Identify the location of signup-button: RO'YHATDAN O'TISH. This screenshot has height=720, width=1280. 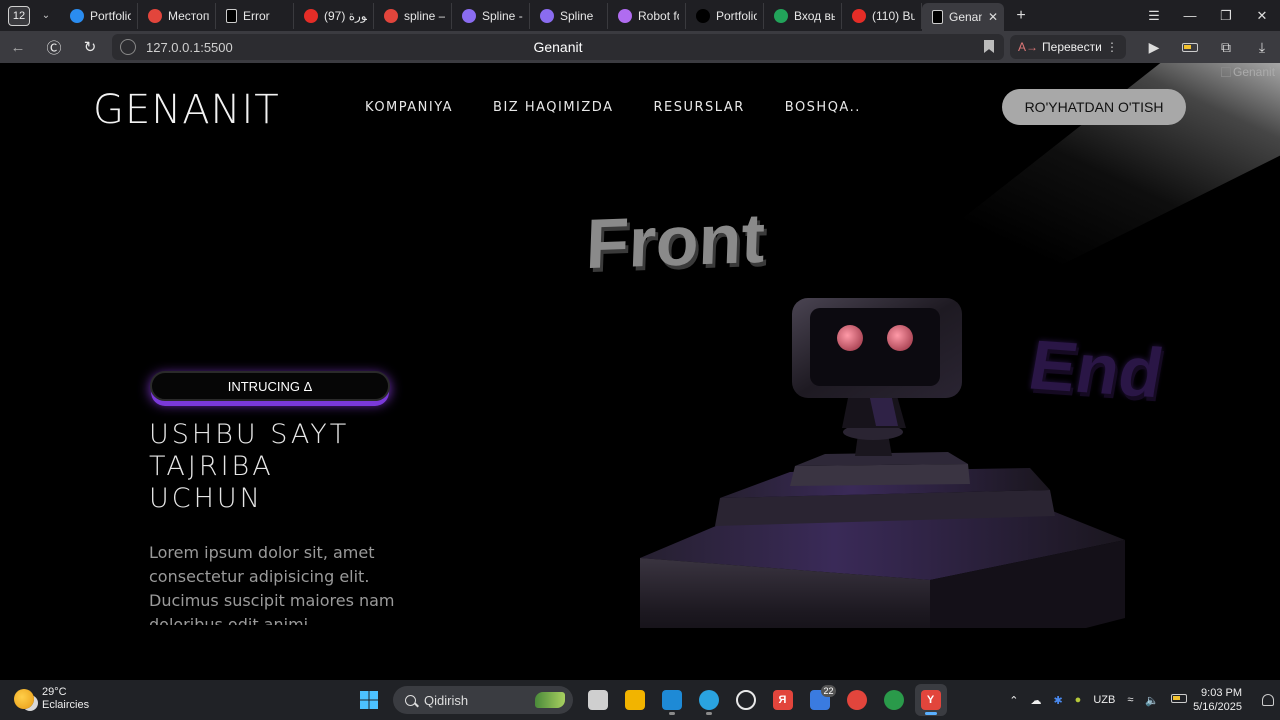
(1094, 107).